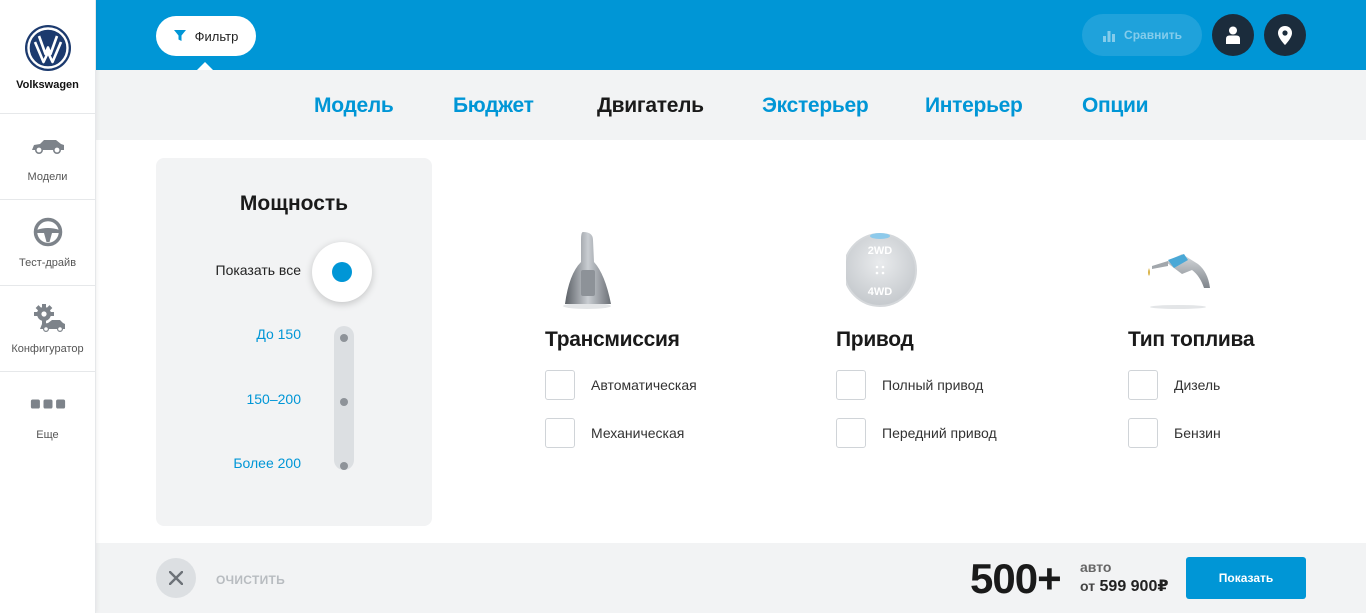 The width and height of the screenshot is (1366, 613). Describe the element at coordinates (250, 580) in the screenshot. I see `clear-label: ОЧИСТИТЬ` at that location.